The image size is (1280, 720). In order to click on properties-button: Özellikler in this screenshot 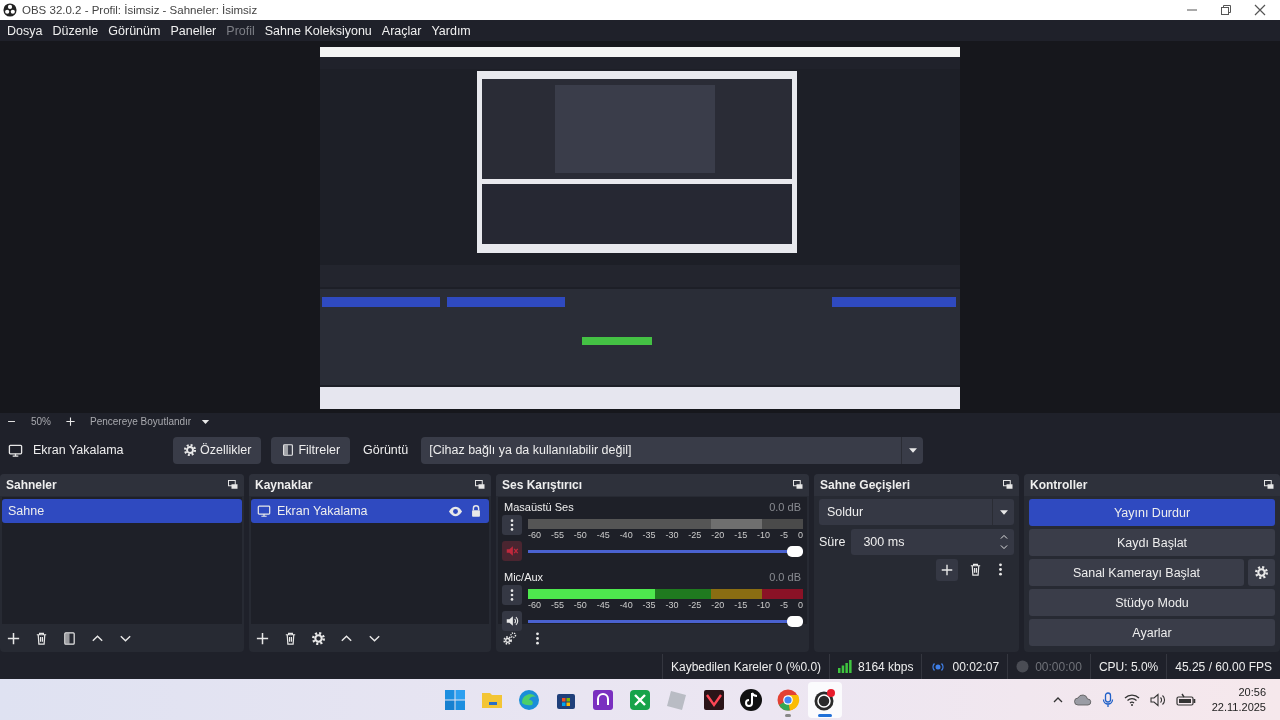, I will do `click(217, 450)`.